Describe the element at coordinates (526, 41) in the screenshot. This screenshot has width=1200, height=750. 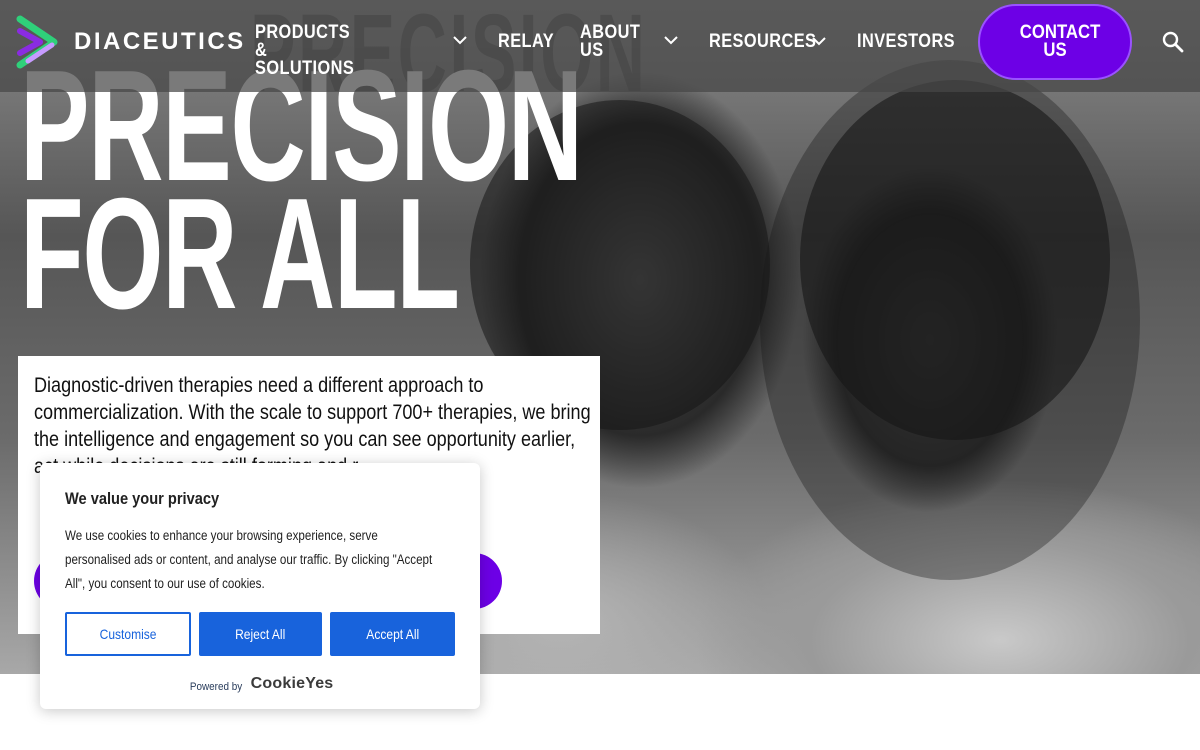
I see `nav-relay-label: RELAY` at that location.